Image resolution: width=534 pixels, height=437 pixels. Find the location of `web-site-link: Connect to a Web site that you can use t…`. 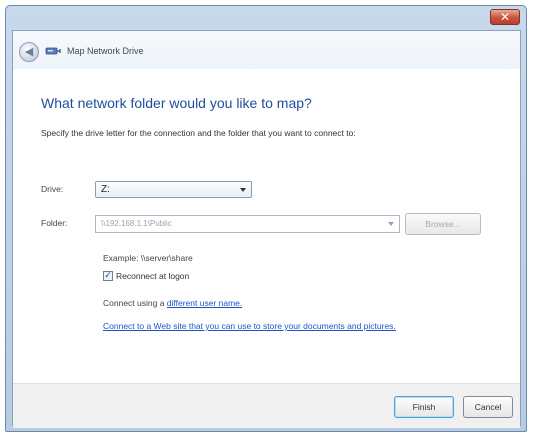

web-site-link: Connect to a Web site that you can use t… is located at coordinates (249, 326).